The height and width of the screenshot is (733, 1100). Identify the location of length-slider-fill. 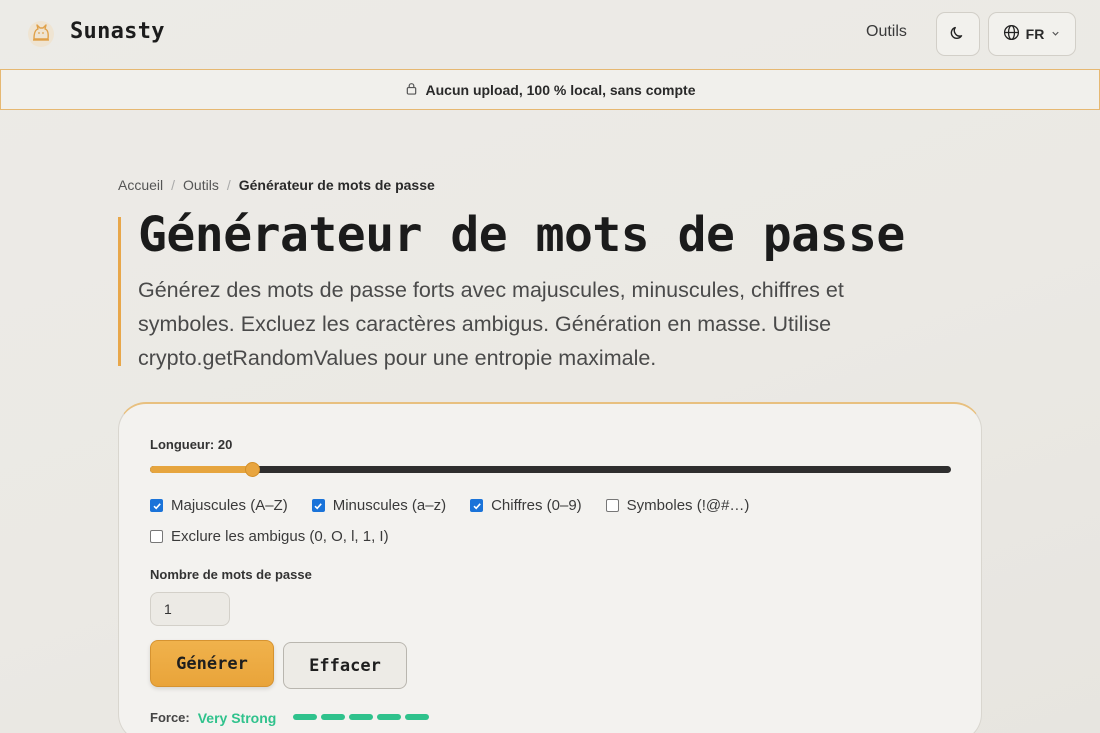
(201, 469).